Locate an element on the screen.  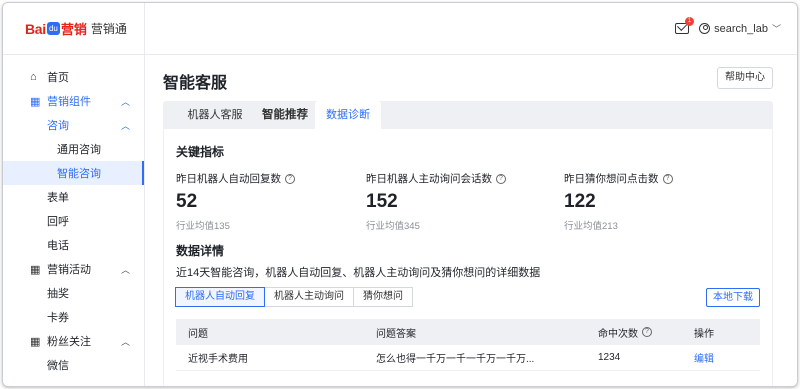
metric-guess-clicks: 昨日猜你想问点击数 ? 122 行业均值213 is located at coordinates (618, 201).